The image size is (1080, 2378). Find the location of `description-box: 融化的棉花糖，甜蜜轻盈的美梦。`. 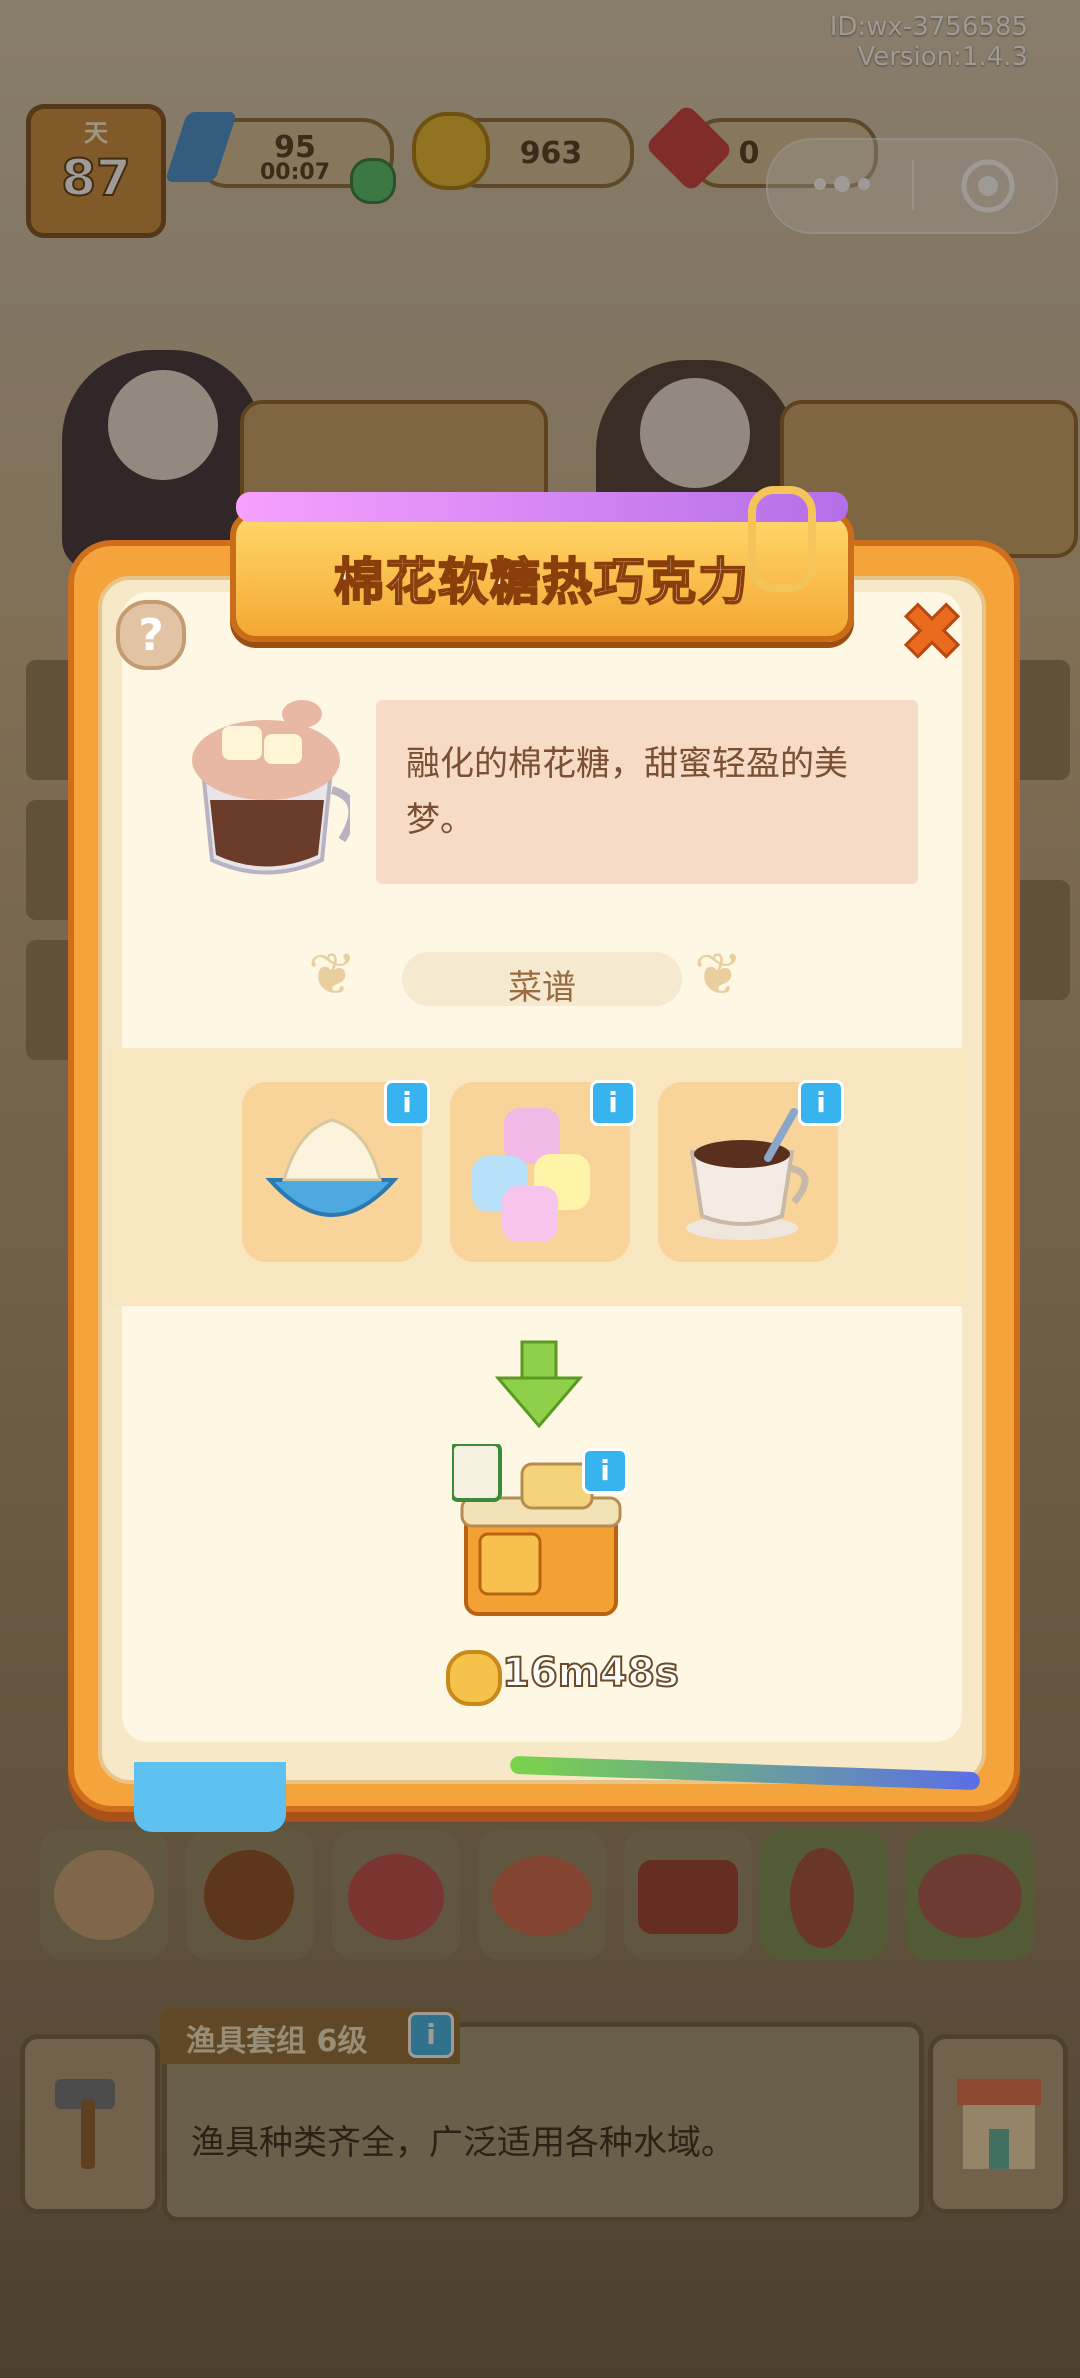

description-box: 融化的棉花糖，甜蜜轻盈的美梦。 is located at coordinates (647, 792).